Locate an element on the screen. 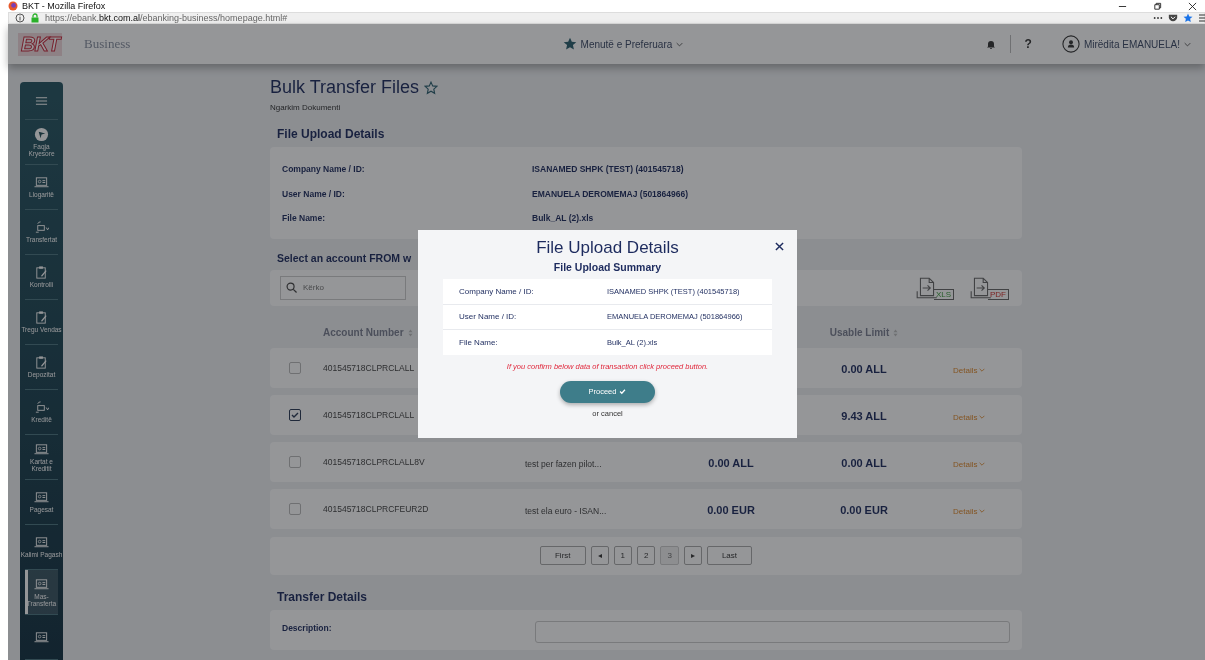  modal-subtitle: File Upload Summary is located at coordinates (607, 267).